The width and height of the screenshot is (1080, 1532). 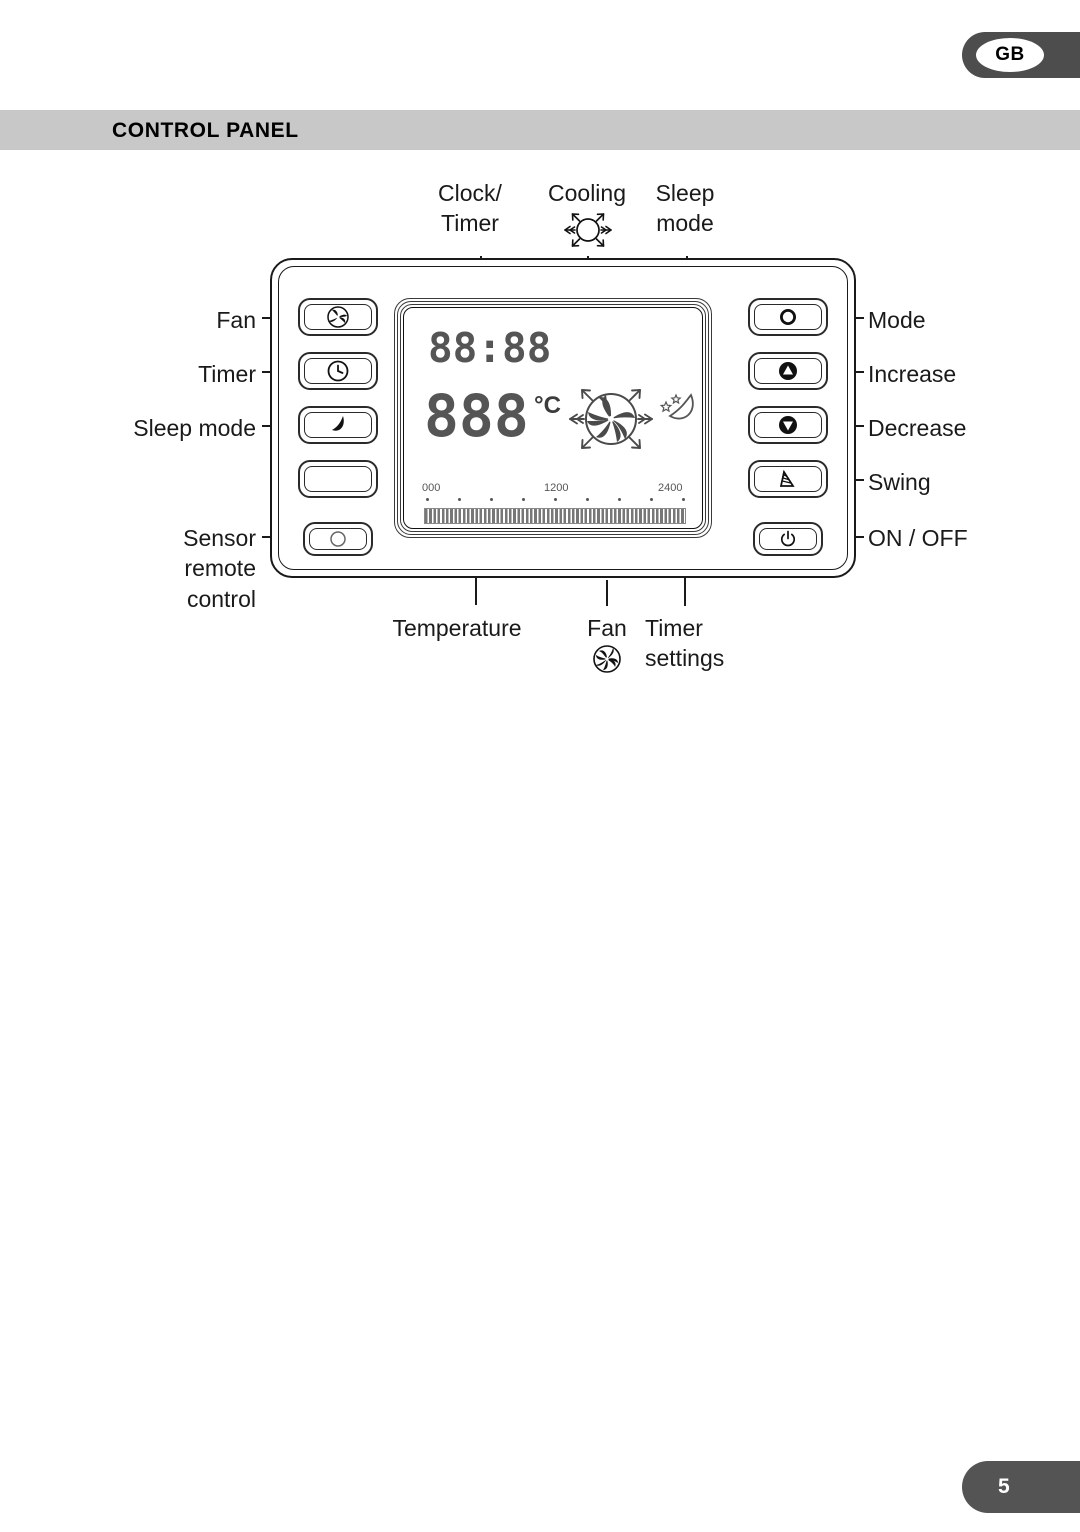 I want to click on timer-button-glyph, so click(x=338, y=371).